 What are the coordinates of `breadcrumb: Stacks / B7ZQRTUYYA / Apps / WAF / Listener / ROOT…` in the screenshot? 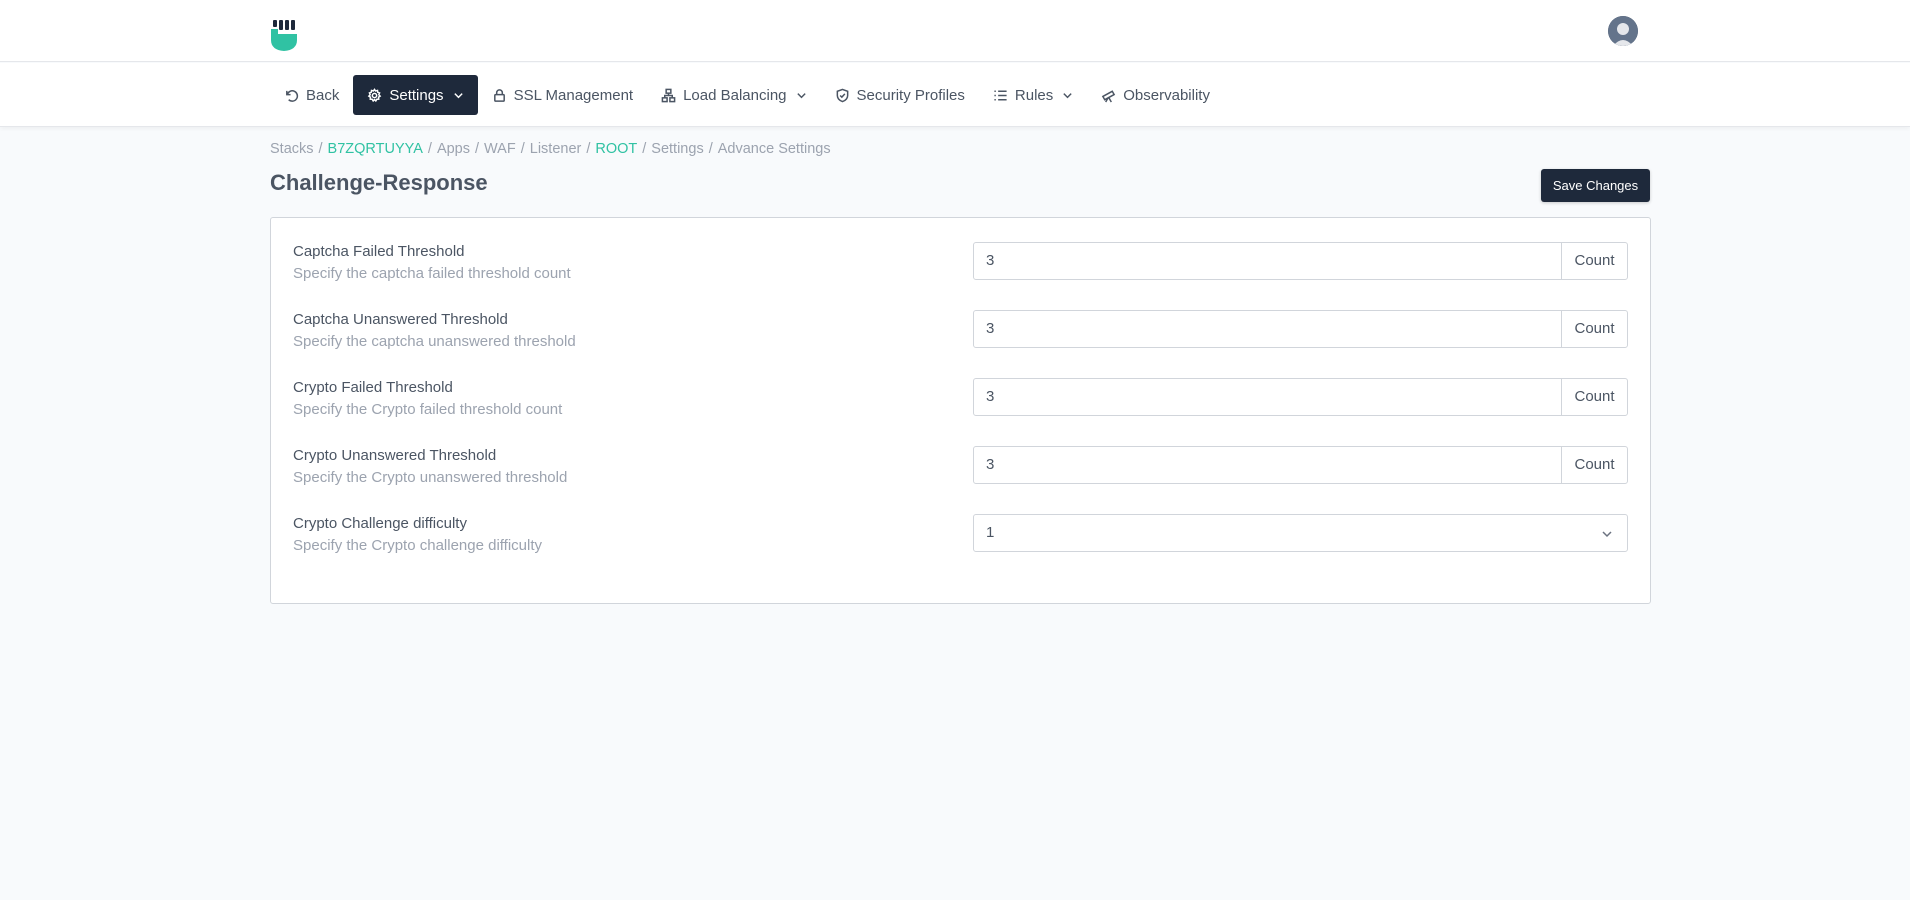 It's located at (550, 149).